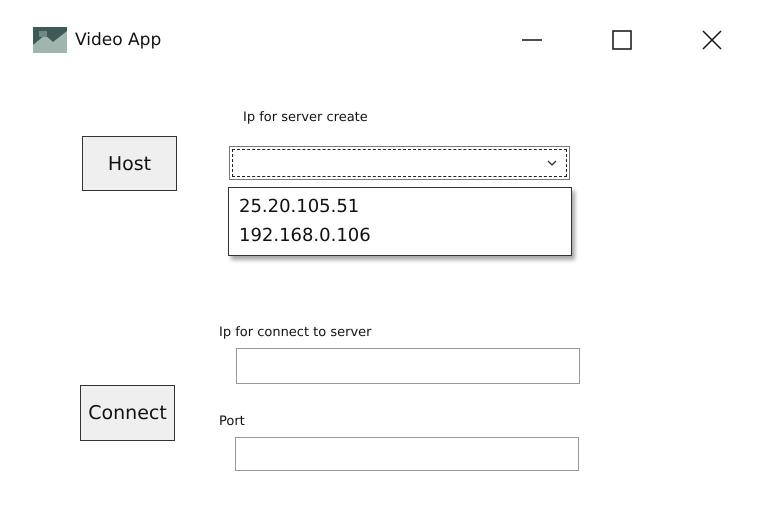 Image resolution: width=772 pixels, height=531 pixels. Describe the element at coordinates (408, 366) in the screenshot. I see `ip-input-field` at that location.